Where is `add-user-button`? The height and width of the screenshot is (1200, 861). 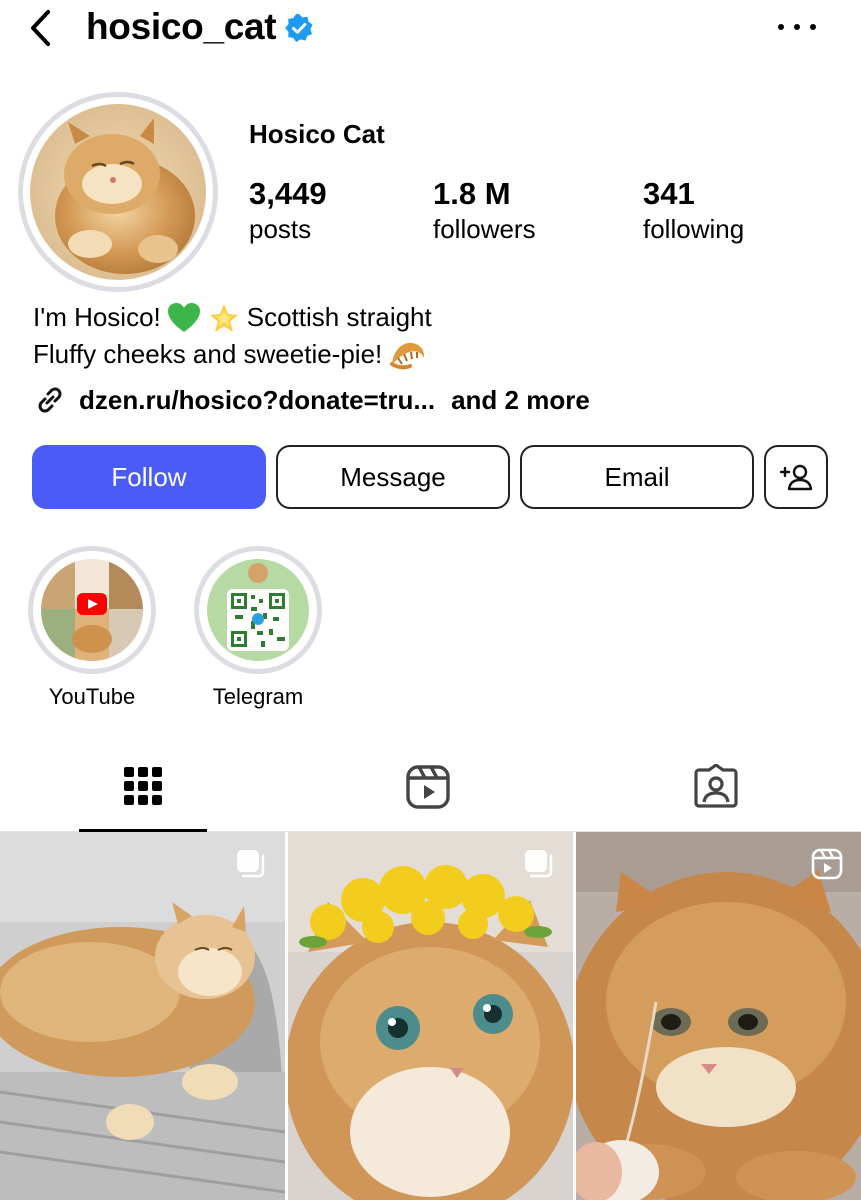
add-user-button is located at coordinates (796, 477).